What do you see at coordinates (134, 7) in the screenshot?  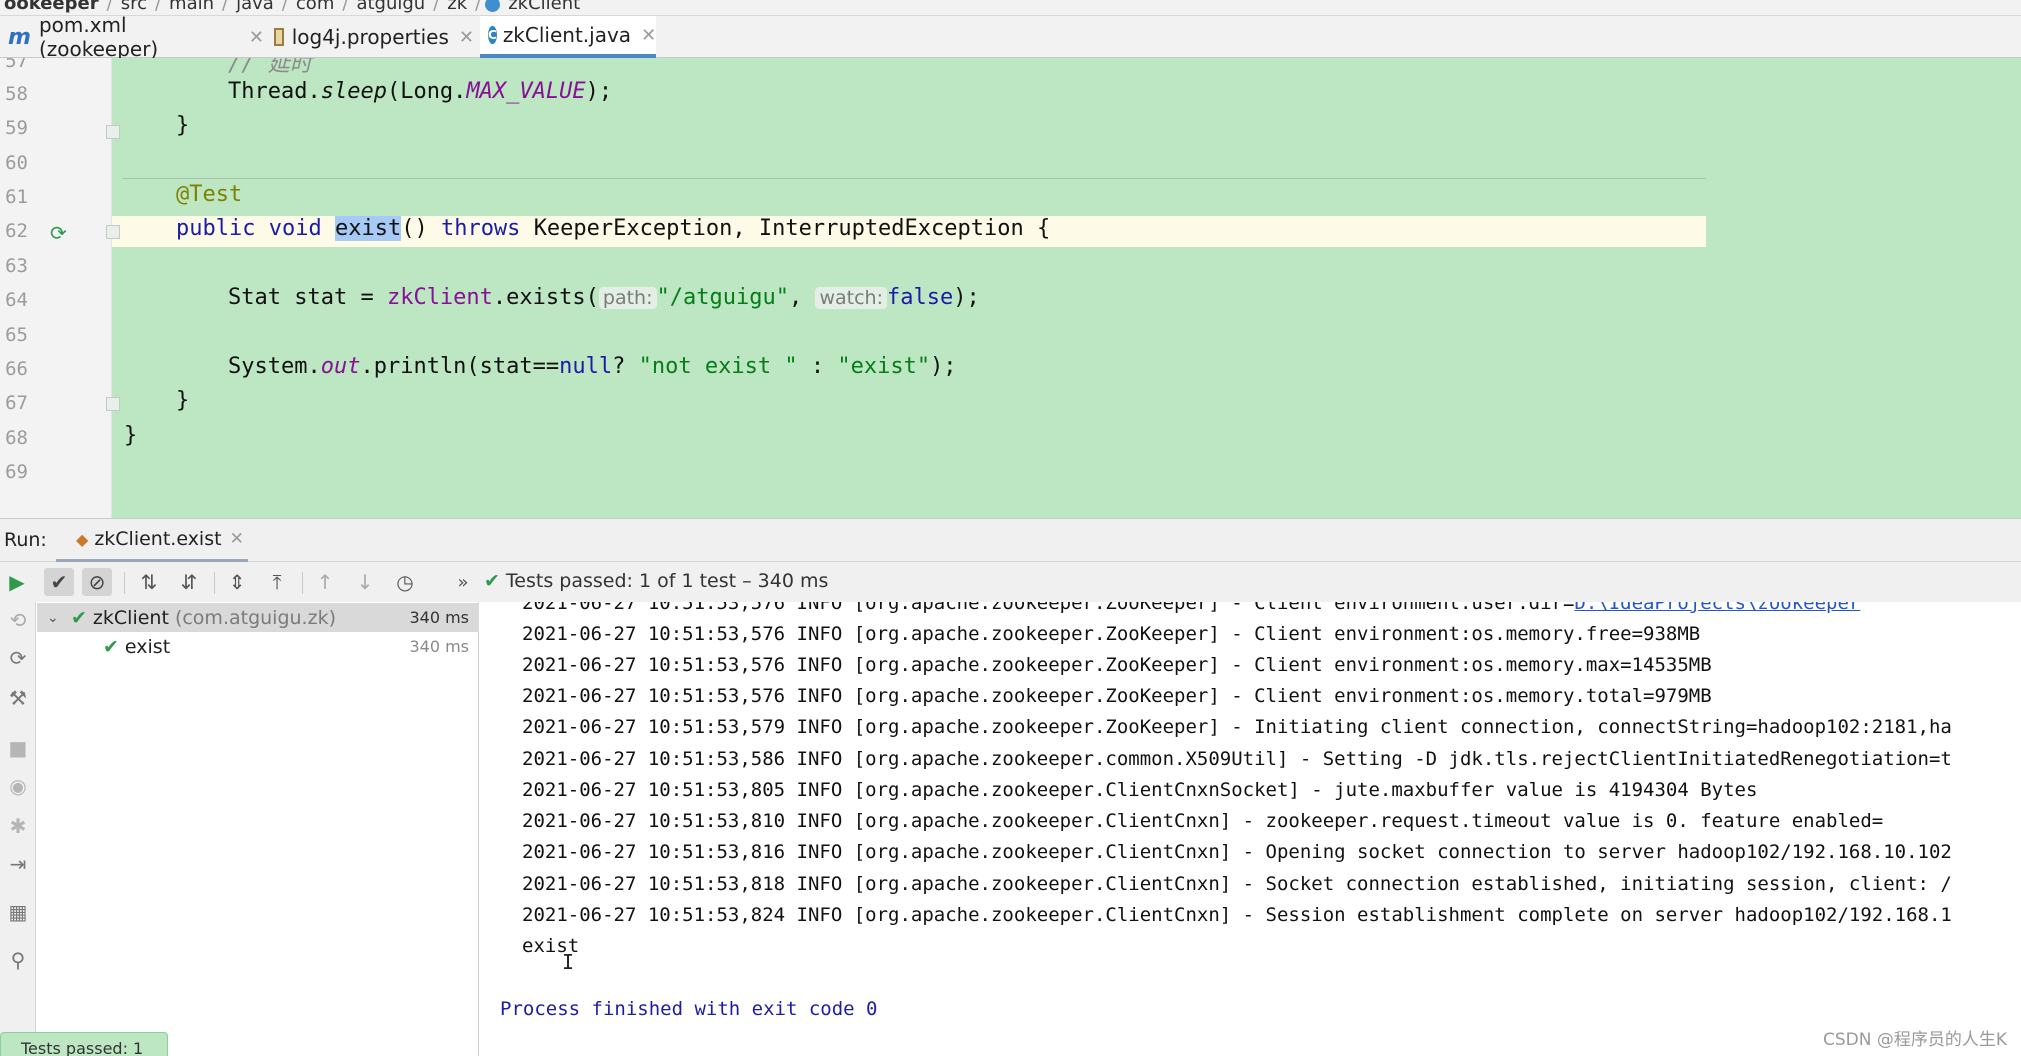 I see `breadcrumb-item-src: src` at bounding box center [134, 7].